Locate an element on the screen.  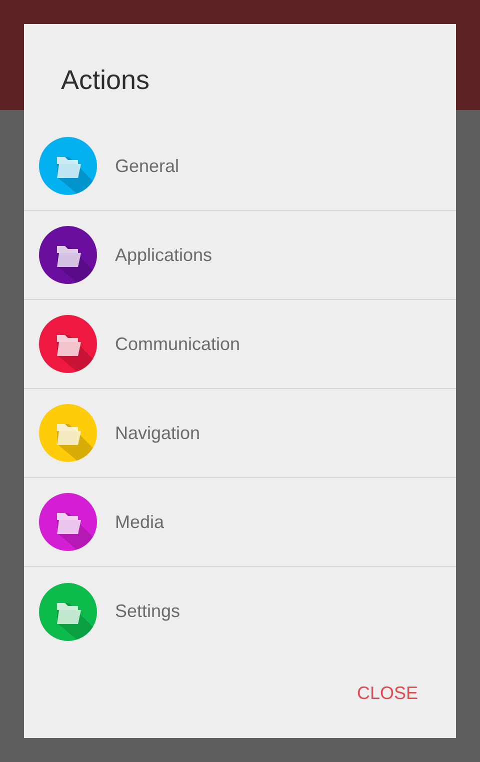
list-item: Communication is located at coordinates (240, 344).